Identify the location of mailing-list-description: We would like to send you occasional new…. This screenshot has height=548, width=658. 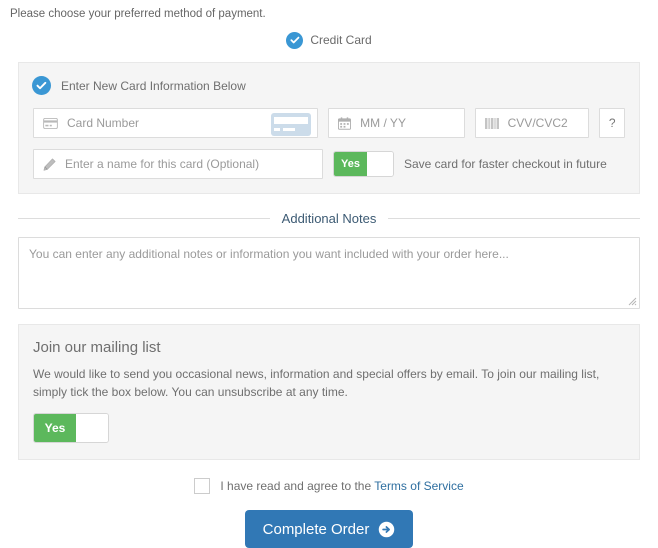
(316, 383).